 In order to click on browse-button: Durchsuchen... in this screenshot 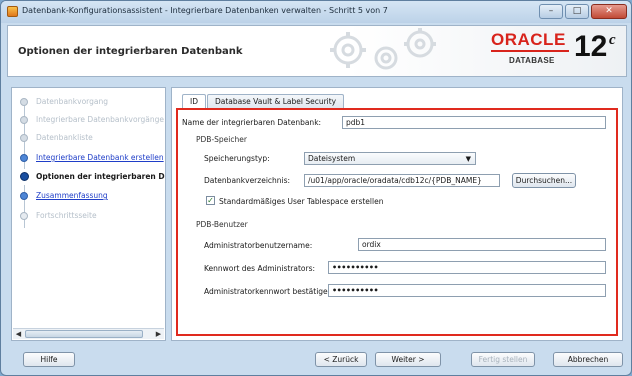, I will do `click(544, 180)`.